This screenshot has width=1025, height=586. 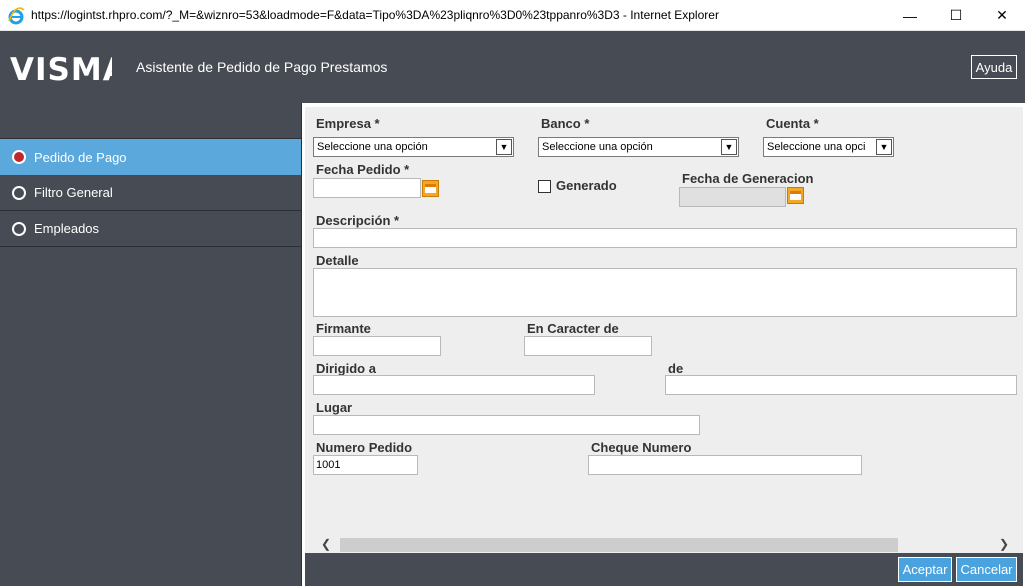 What do you see at coordinates (586, 185) in the screenshot?
I see `generado-label: Generado` at bounding box center [586, 185].